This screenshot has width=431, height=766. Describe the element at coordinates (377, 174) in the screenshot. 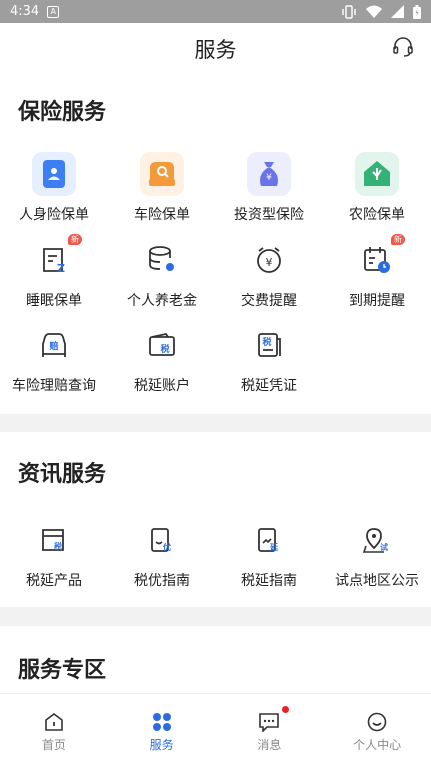

I see `farm-house-icon` at that location.